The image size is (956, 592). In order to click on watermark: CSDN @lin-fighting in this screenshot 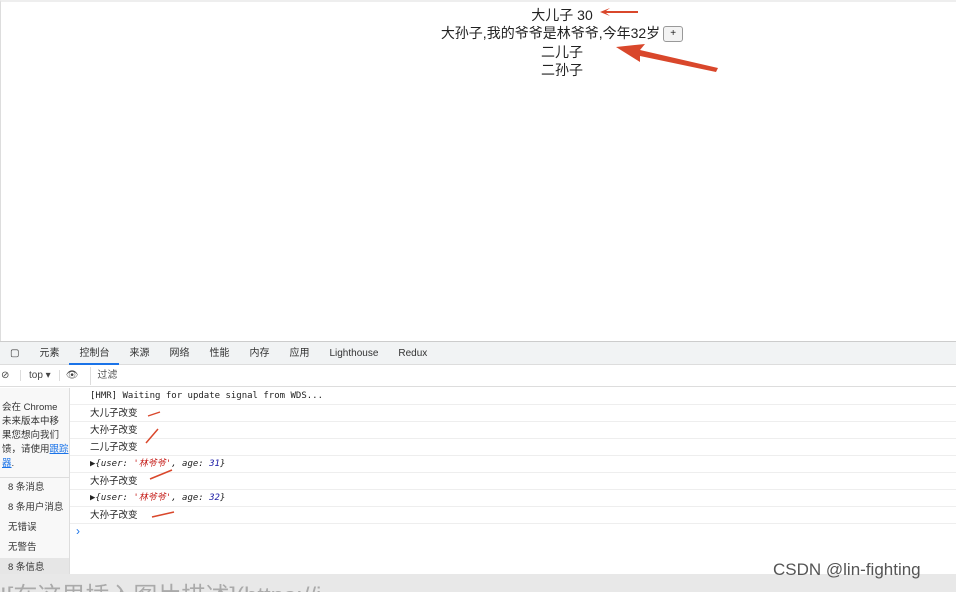, I will do `click(847, 569)`.